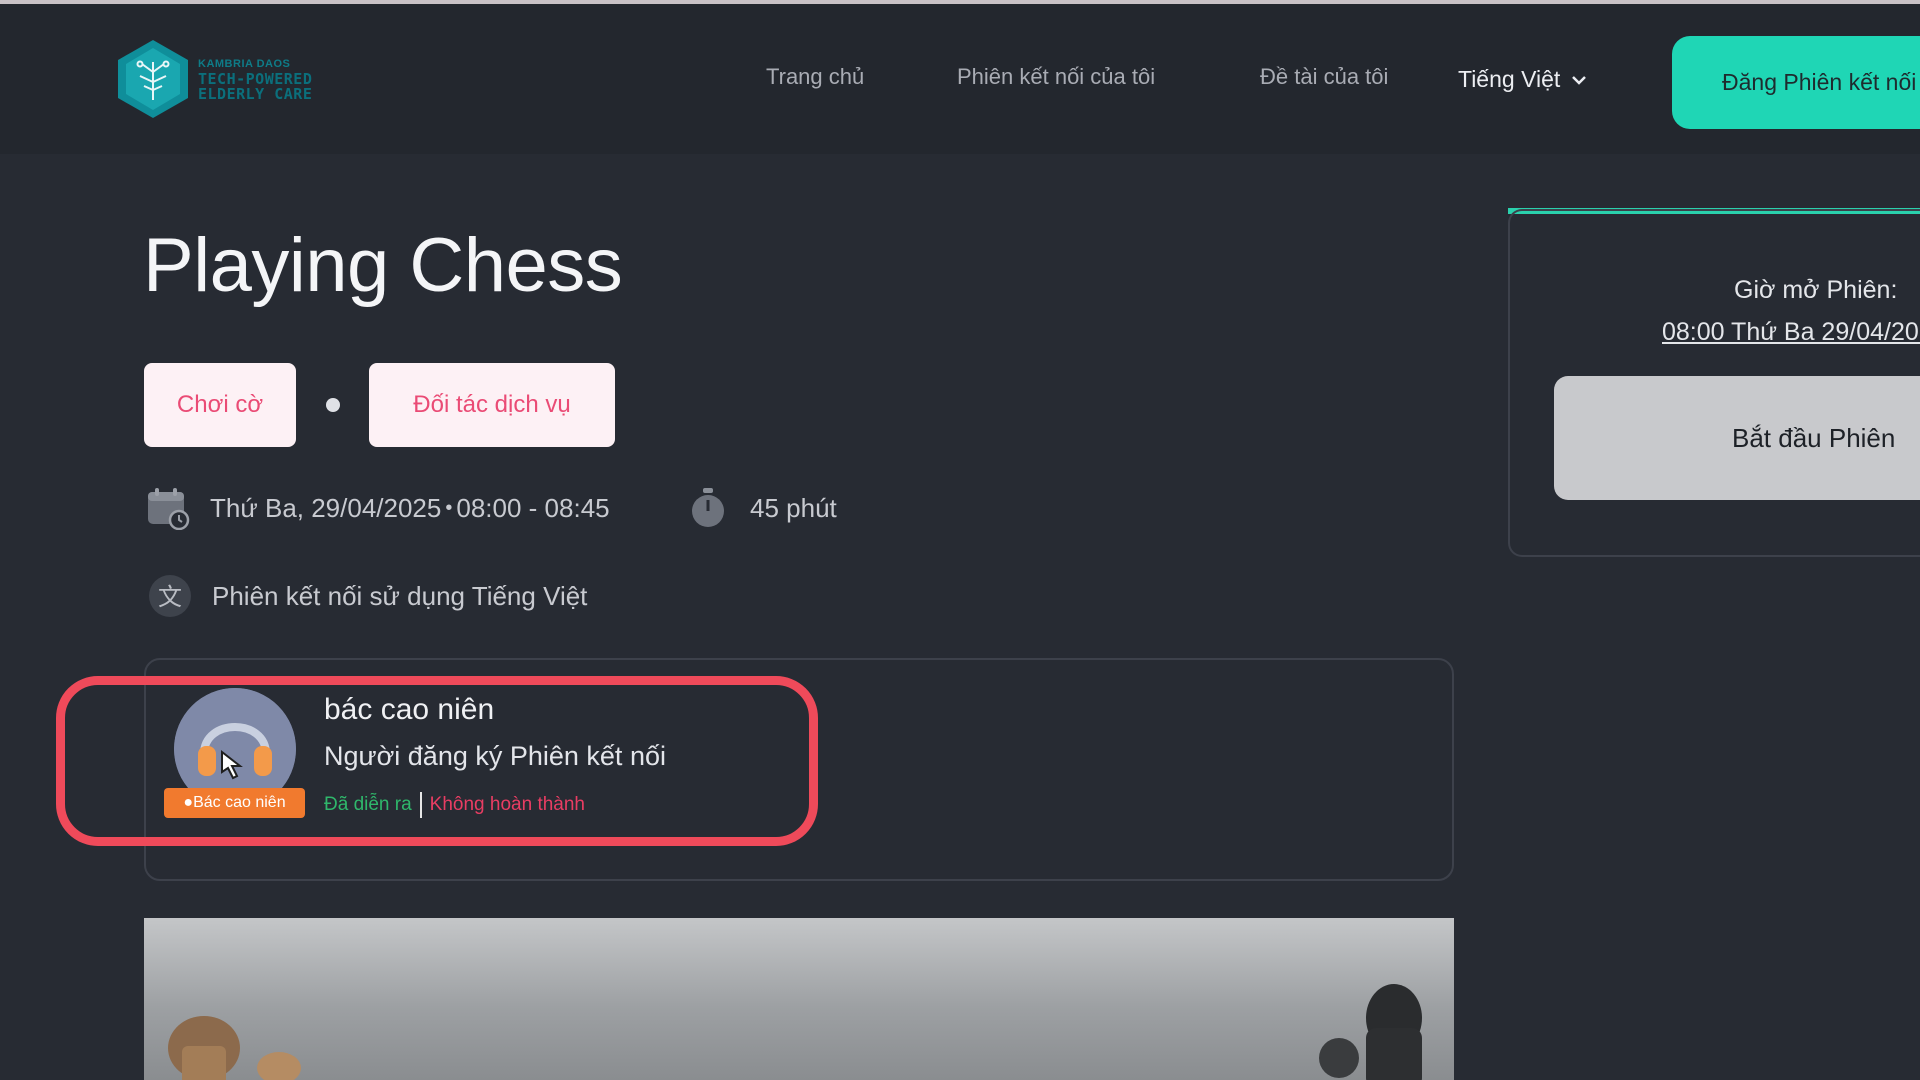 The width and height of the screenshot is (1920, 1080). I want to click on session-time: 08:00 - 08:45, so click(533, 507).